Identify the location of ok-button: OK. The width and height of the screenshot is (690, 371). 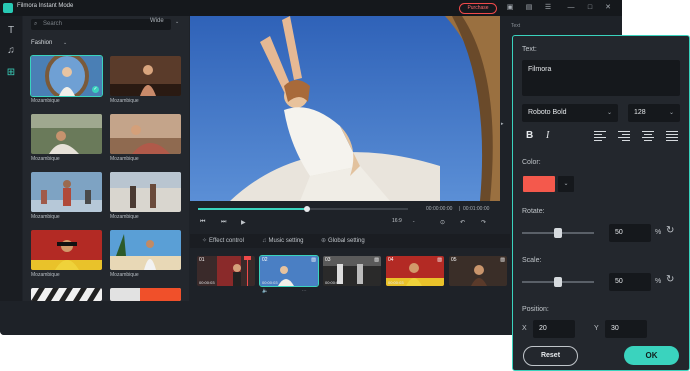
(651, 355).